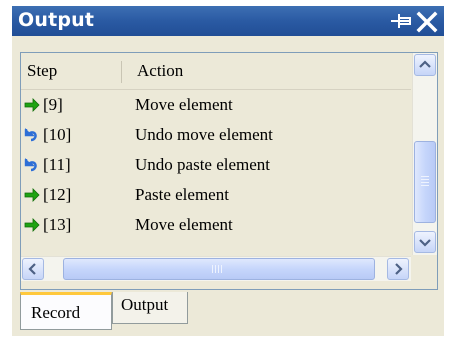 The width and height of the screenshot is (452, 343). I want to click on panel-title: Output, so click(56, 20).